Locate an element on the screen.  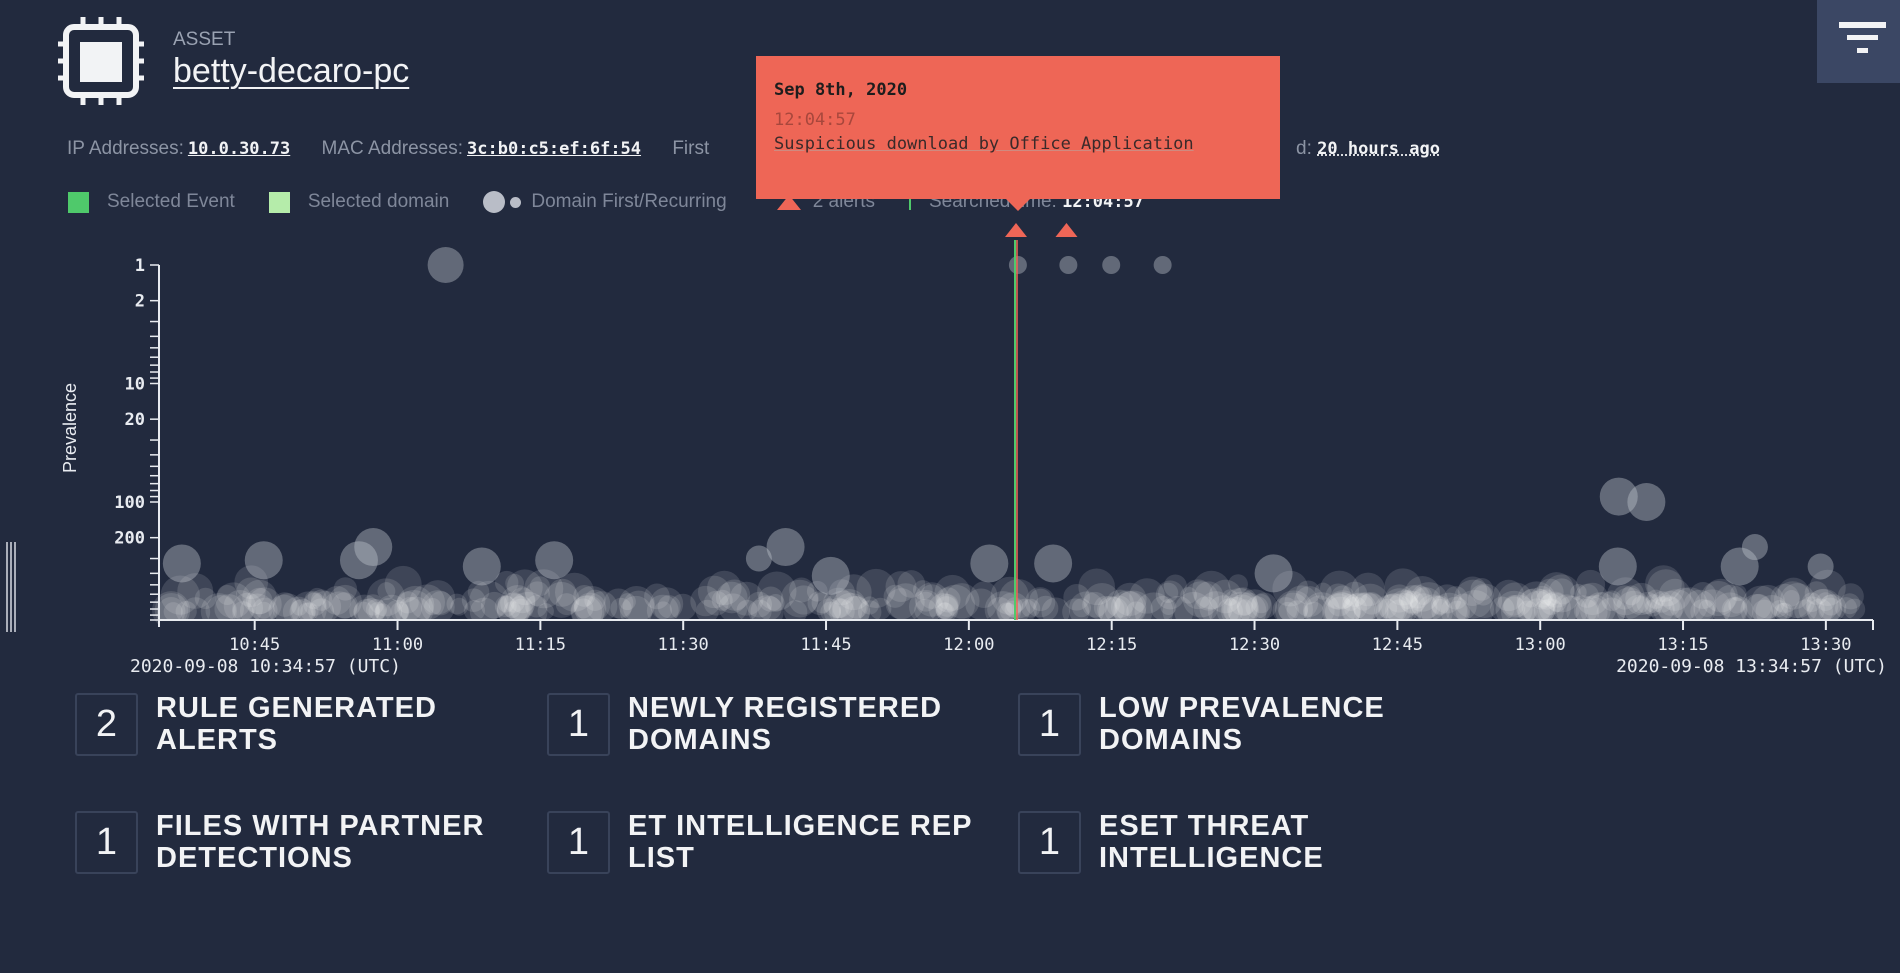
alert-summary-card: 1 ET INTELLIGENCE REP LIST is located at coordinates (767, 842).